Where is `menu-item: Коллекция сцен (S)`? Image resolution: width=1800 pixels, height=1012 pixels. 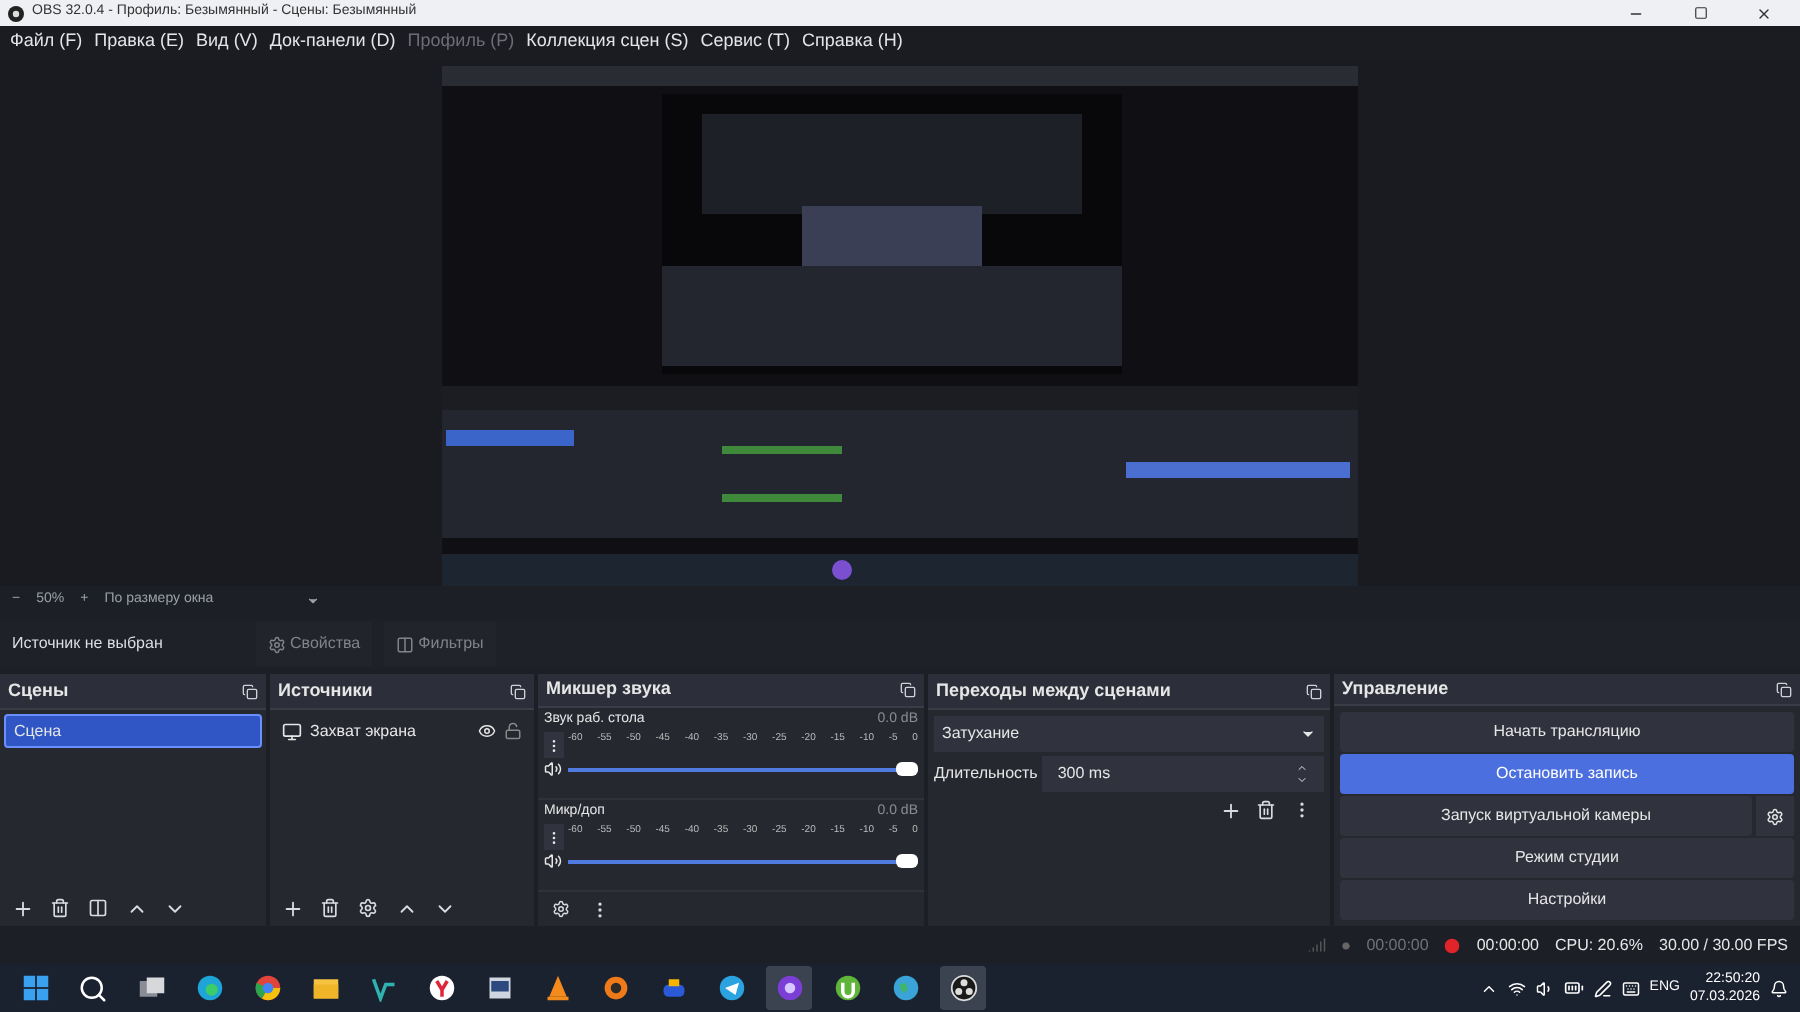 menu-item: Коллекция сцен (S) is located at coordinates (607, 42).